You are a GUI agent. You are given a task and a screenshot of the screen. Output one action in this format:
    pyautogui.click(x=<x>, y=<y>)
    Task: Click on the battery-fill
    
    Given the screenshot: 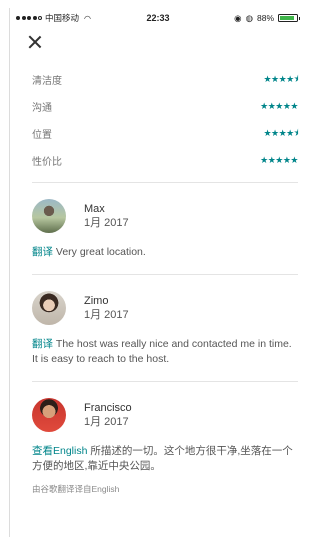 What is the action you would take?
    pyautogui.click(x=287, y=18)
    